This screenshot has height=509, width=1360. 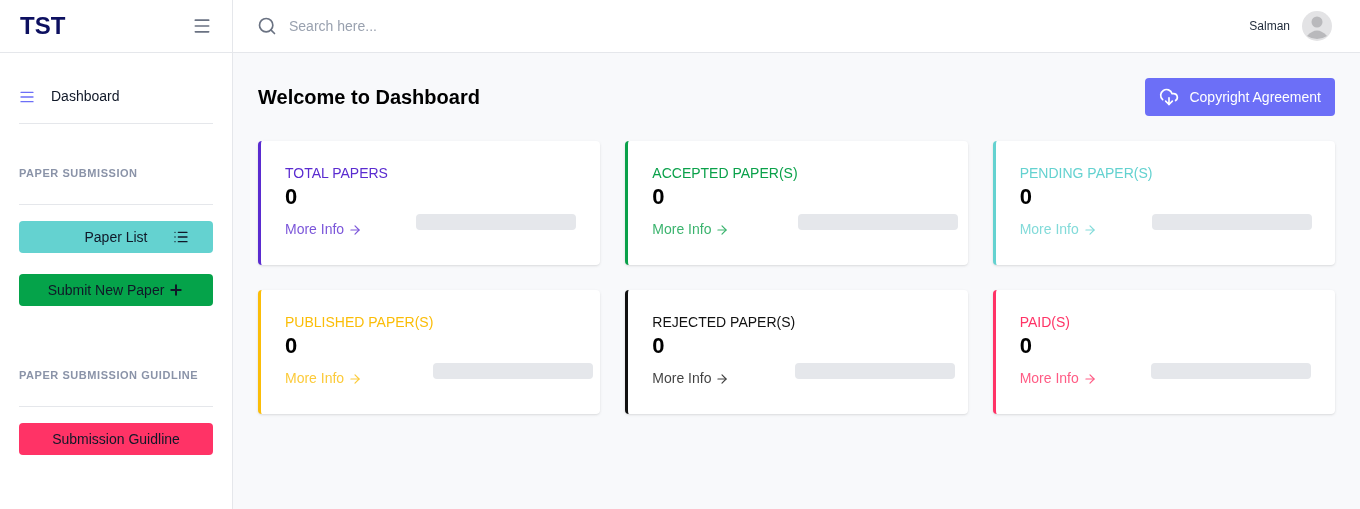 I want to click on card-title: TOTAL PAPERS, so click(x=336, y=173).